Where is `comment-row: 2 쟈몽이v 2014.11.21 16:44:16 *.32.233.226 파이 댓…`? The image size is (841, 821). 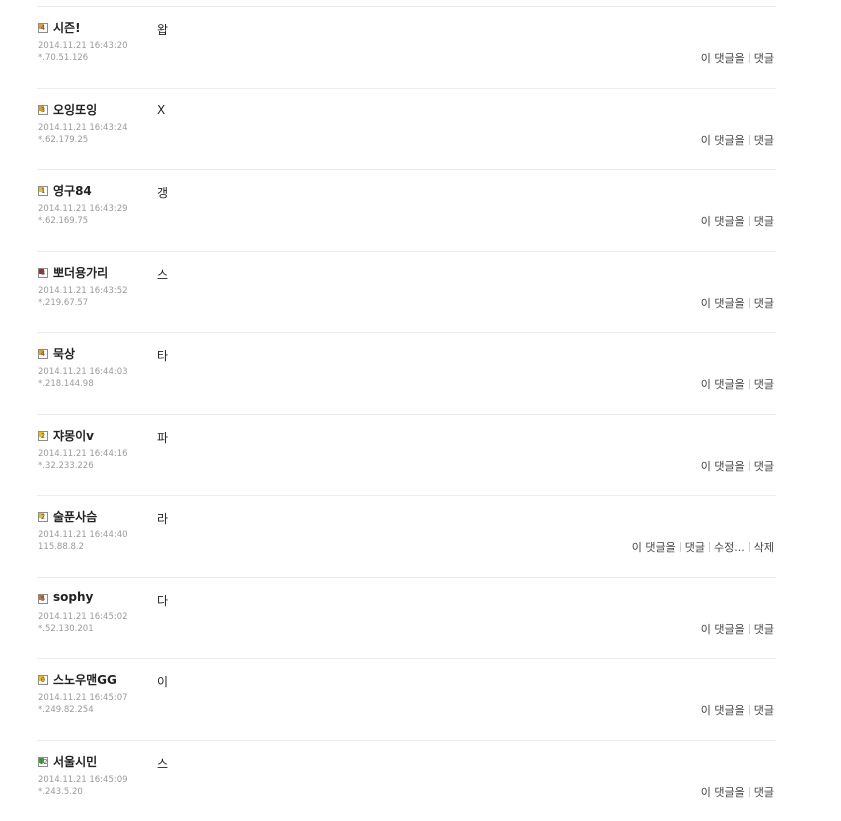
comment-row: 2 쟈몽이v 2014.11.21 16:44:16 *.32.233.226 파이 댓… is located at coordinates (406, 456).